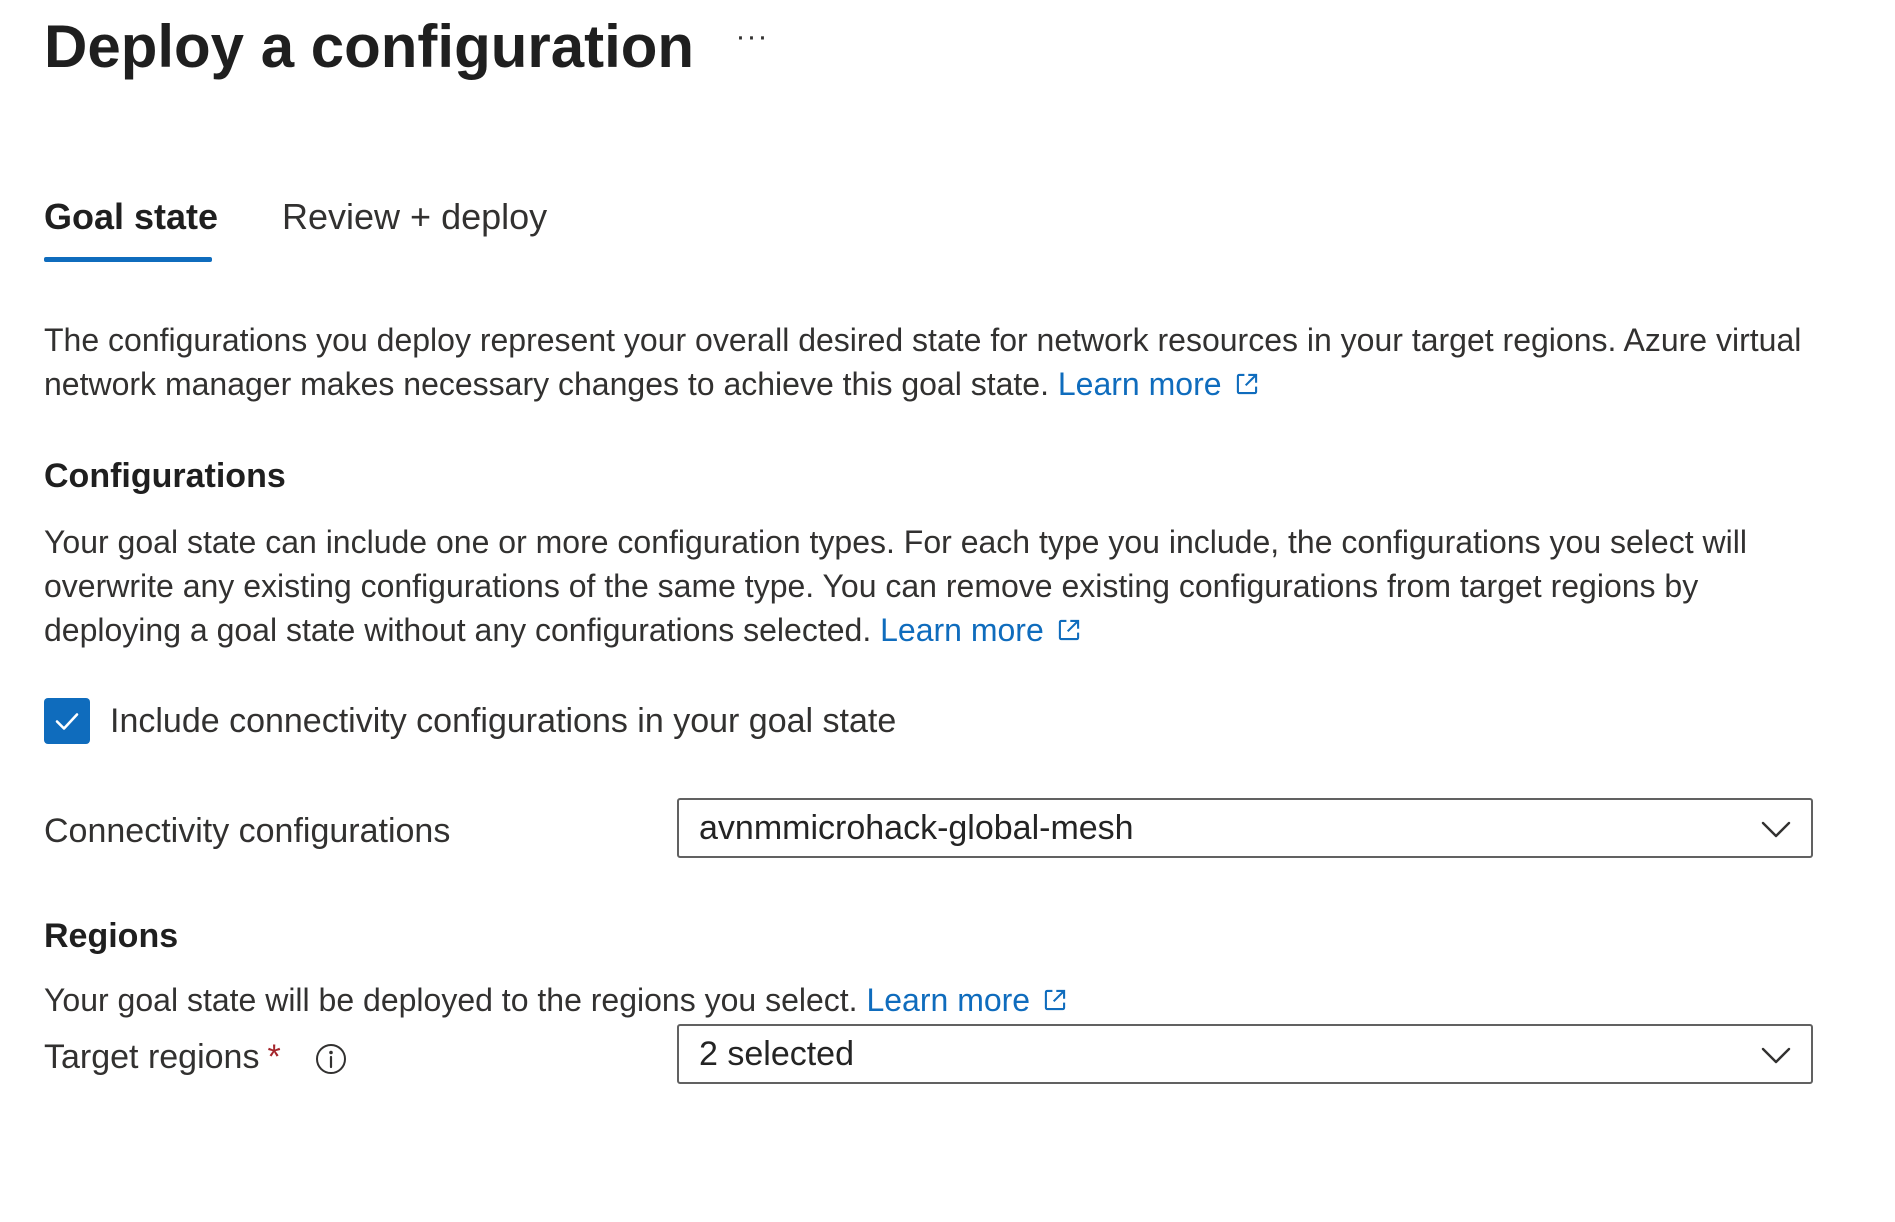 The height and width of the screenshot is (1222, 1895). I want to click on page-title: Deploy a configuration, so click(369, 46).